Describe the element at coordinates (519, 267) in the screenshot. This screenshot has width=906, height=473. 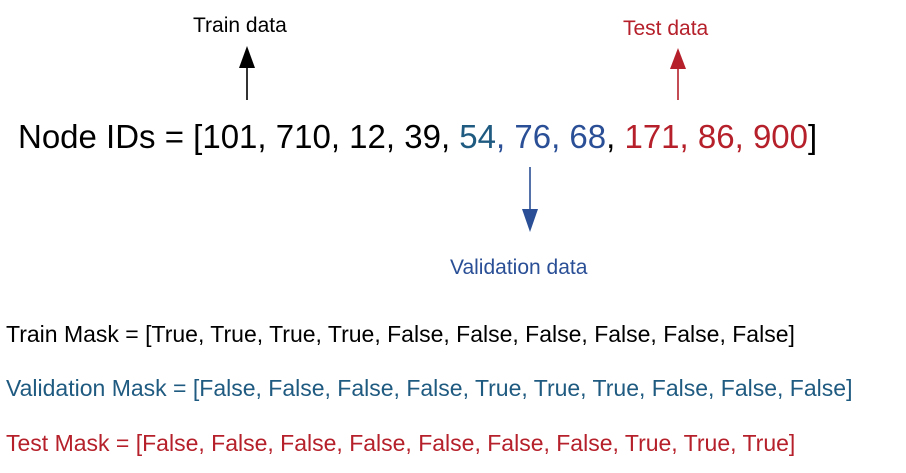
I see `validation-data-label: Validation data` at that location.